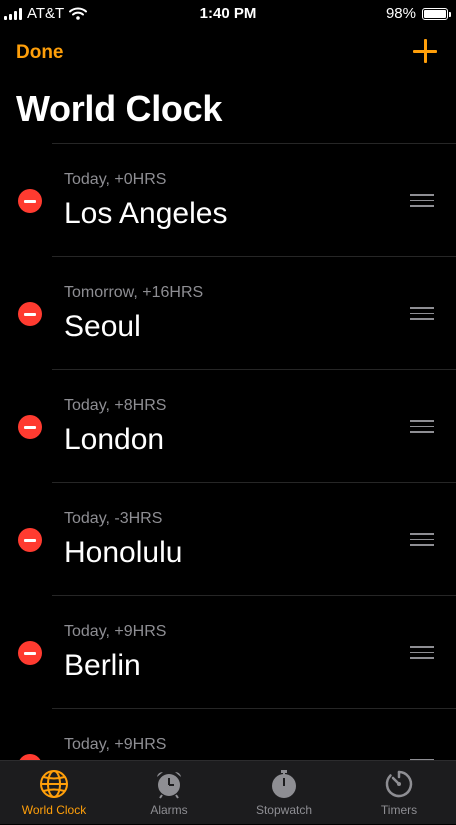 Image resolution: width=456 pixels, height=825 pixels. What do you see at coordinates (400, 13) in the screenshot?
I see `battery-percent: 98%` at bounding box center [400, 13].